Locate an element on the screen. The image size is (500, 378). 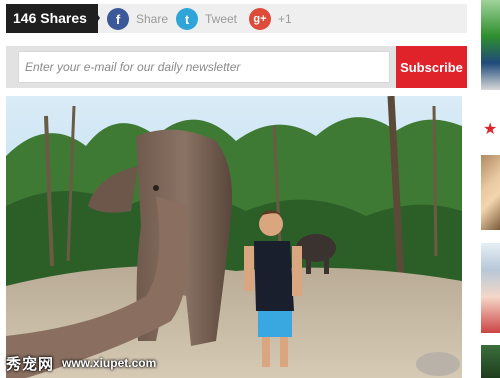
google-plus-share-label: +1 is located at coordinates (285, 19).